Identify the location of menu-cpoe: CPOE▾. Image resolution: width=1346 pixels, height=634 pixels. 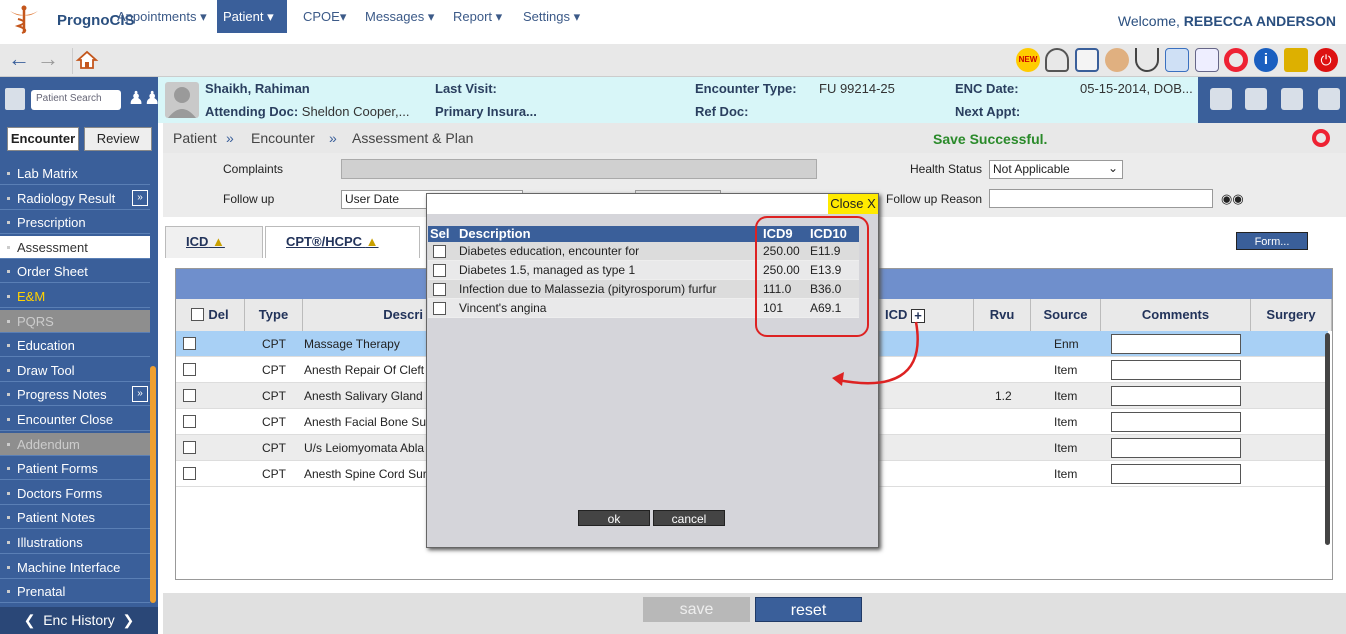
(325, 16).